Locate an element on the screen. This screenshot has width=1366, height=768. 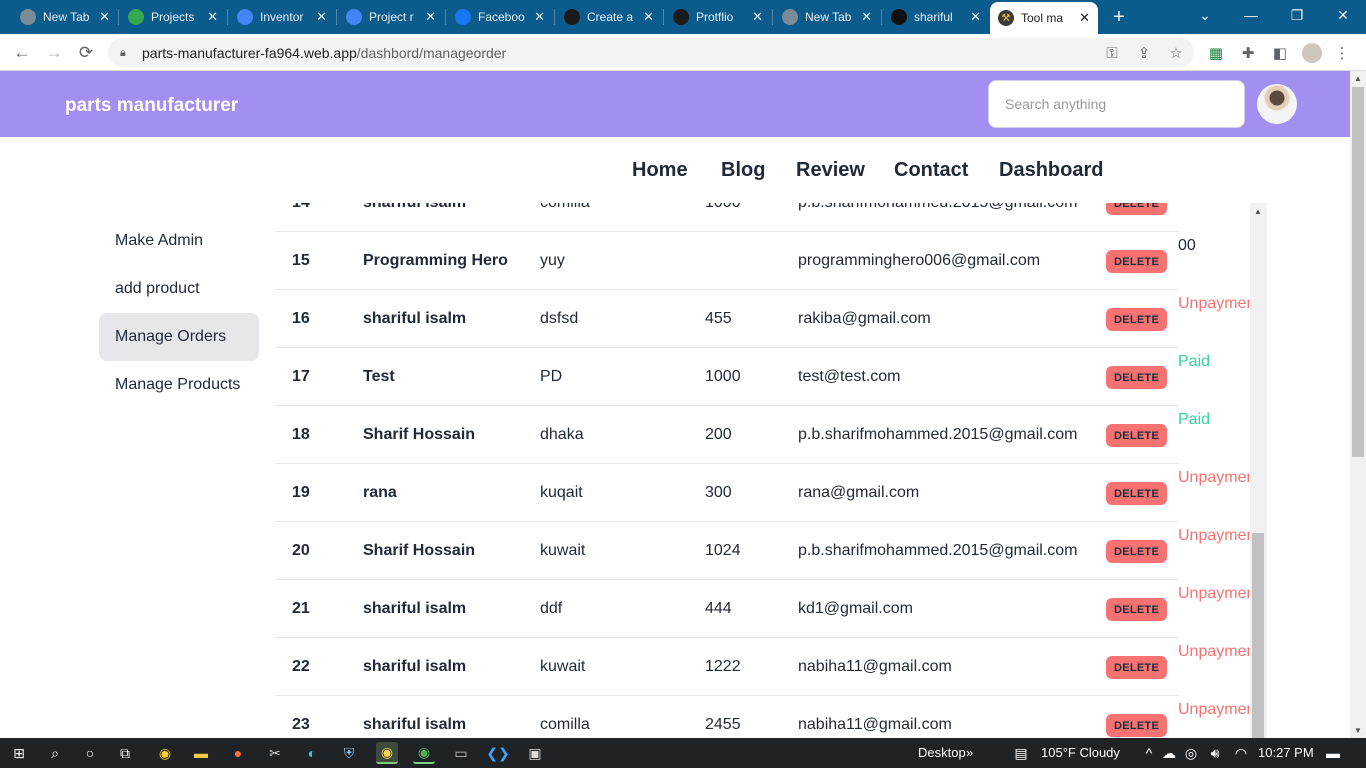
bookmark-star-icon: ☆ is located at coordinates (1176, 53).